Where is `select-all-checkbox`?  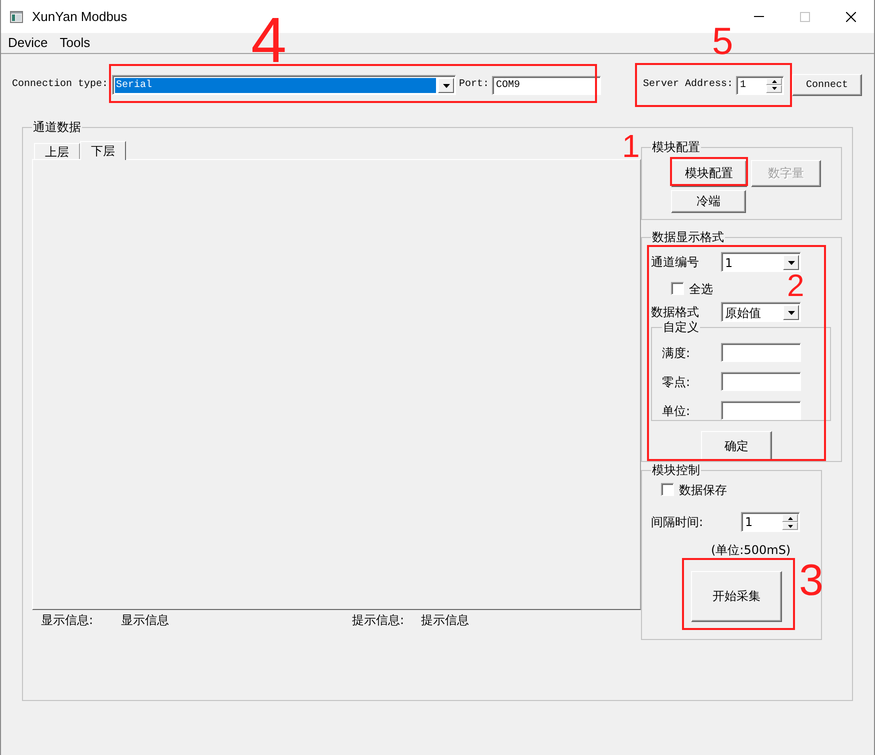 select-all-checkbox is located at coordinates (677, 288).